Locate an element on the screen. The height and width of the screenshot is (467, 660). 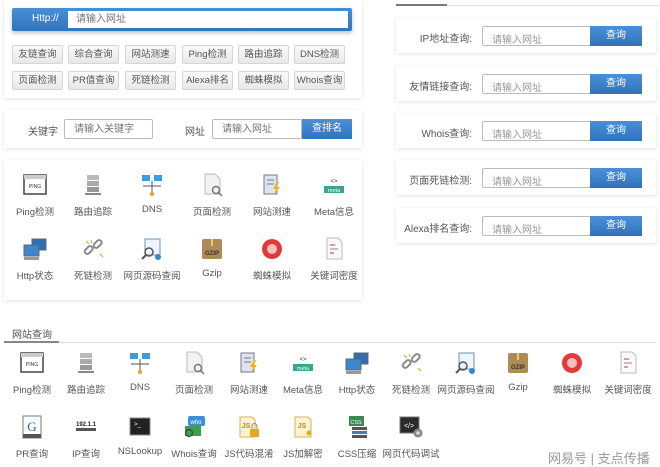
quick-button: Ping检测 is located at coordinates (207, 54).